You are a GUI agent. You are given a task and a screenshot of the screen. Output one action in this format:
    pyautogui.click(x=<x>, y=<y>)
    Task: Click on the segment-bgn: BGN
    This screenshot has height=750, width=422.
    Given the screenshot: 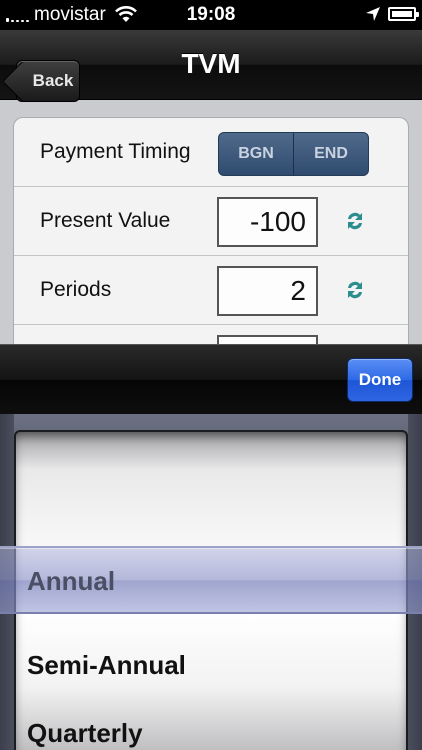 What is the action you would take?
    pyautogui.click(x=256, y=154)
    